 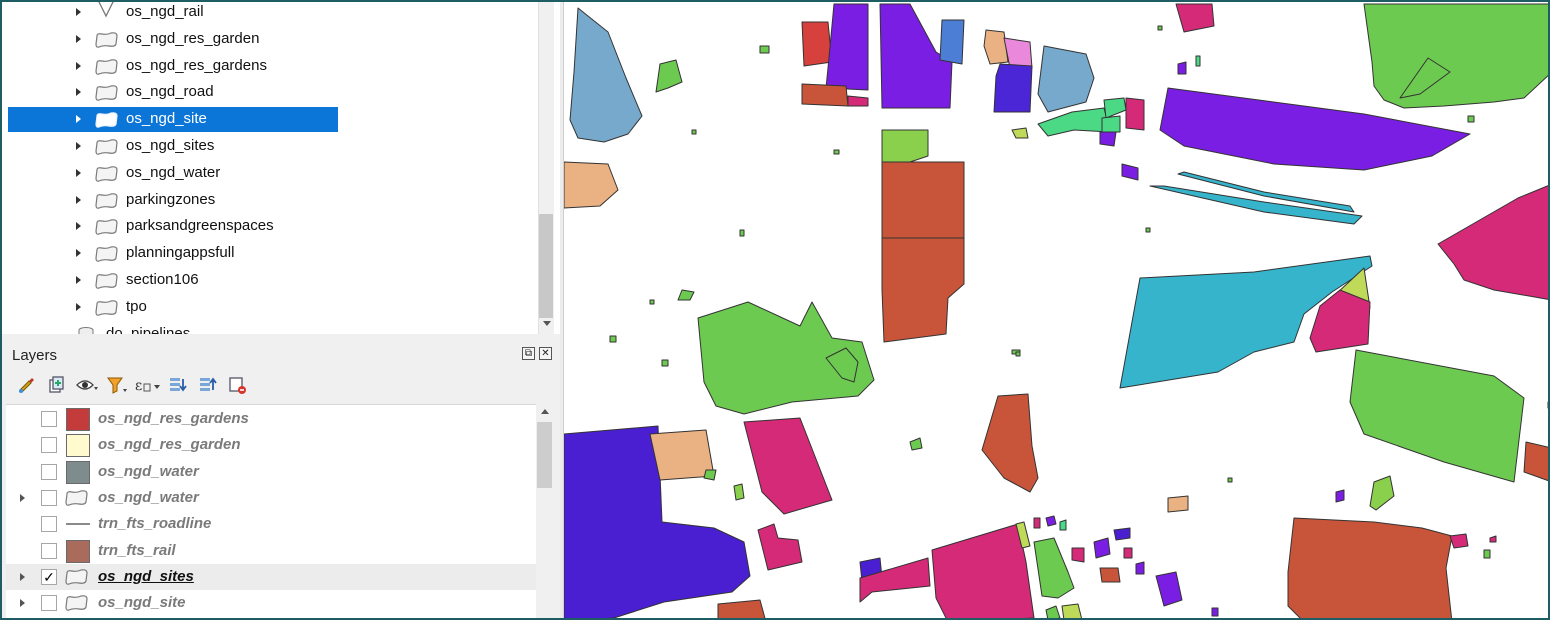 I want to click on browser-item-label: do_pipelines, so click(x=148, y=329).